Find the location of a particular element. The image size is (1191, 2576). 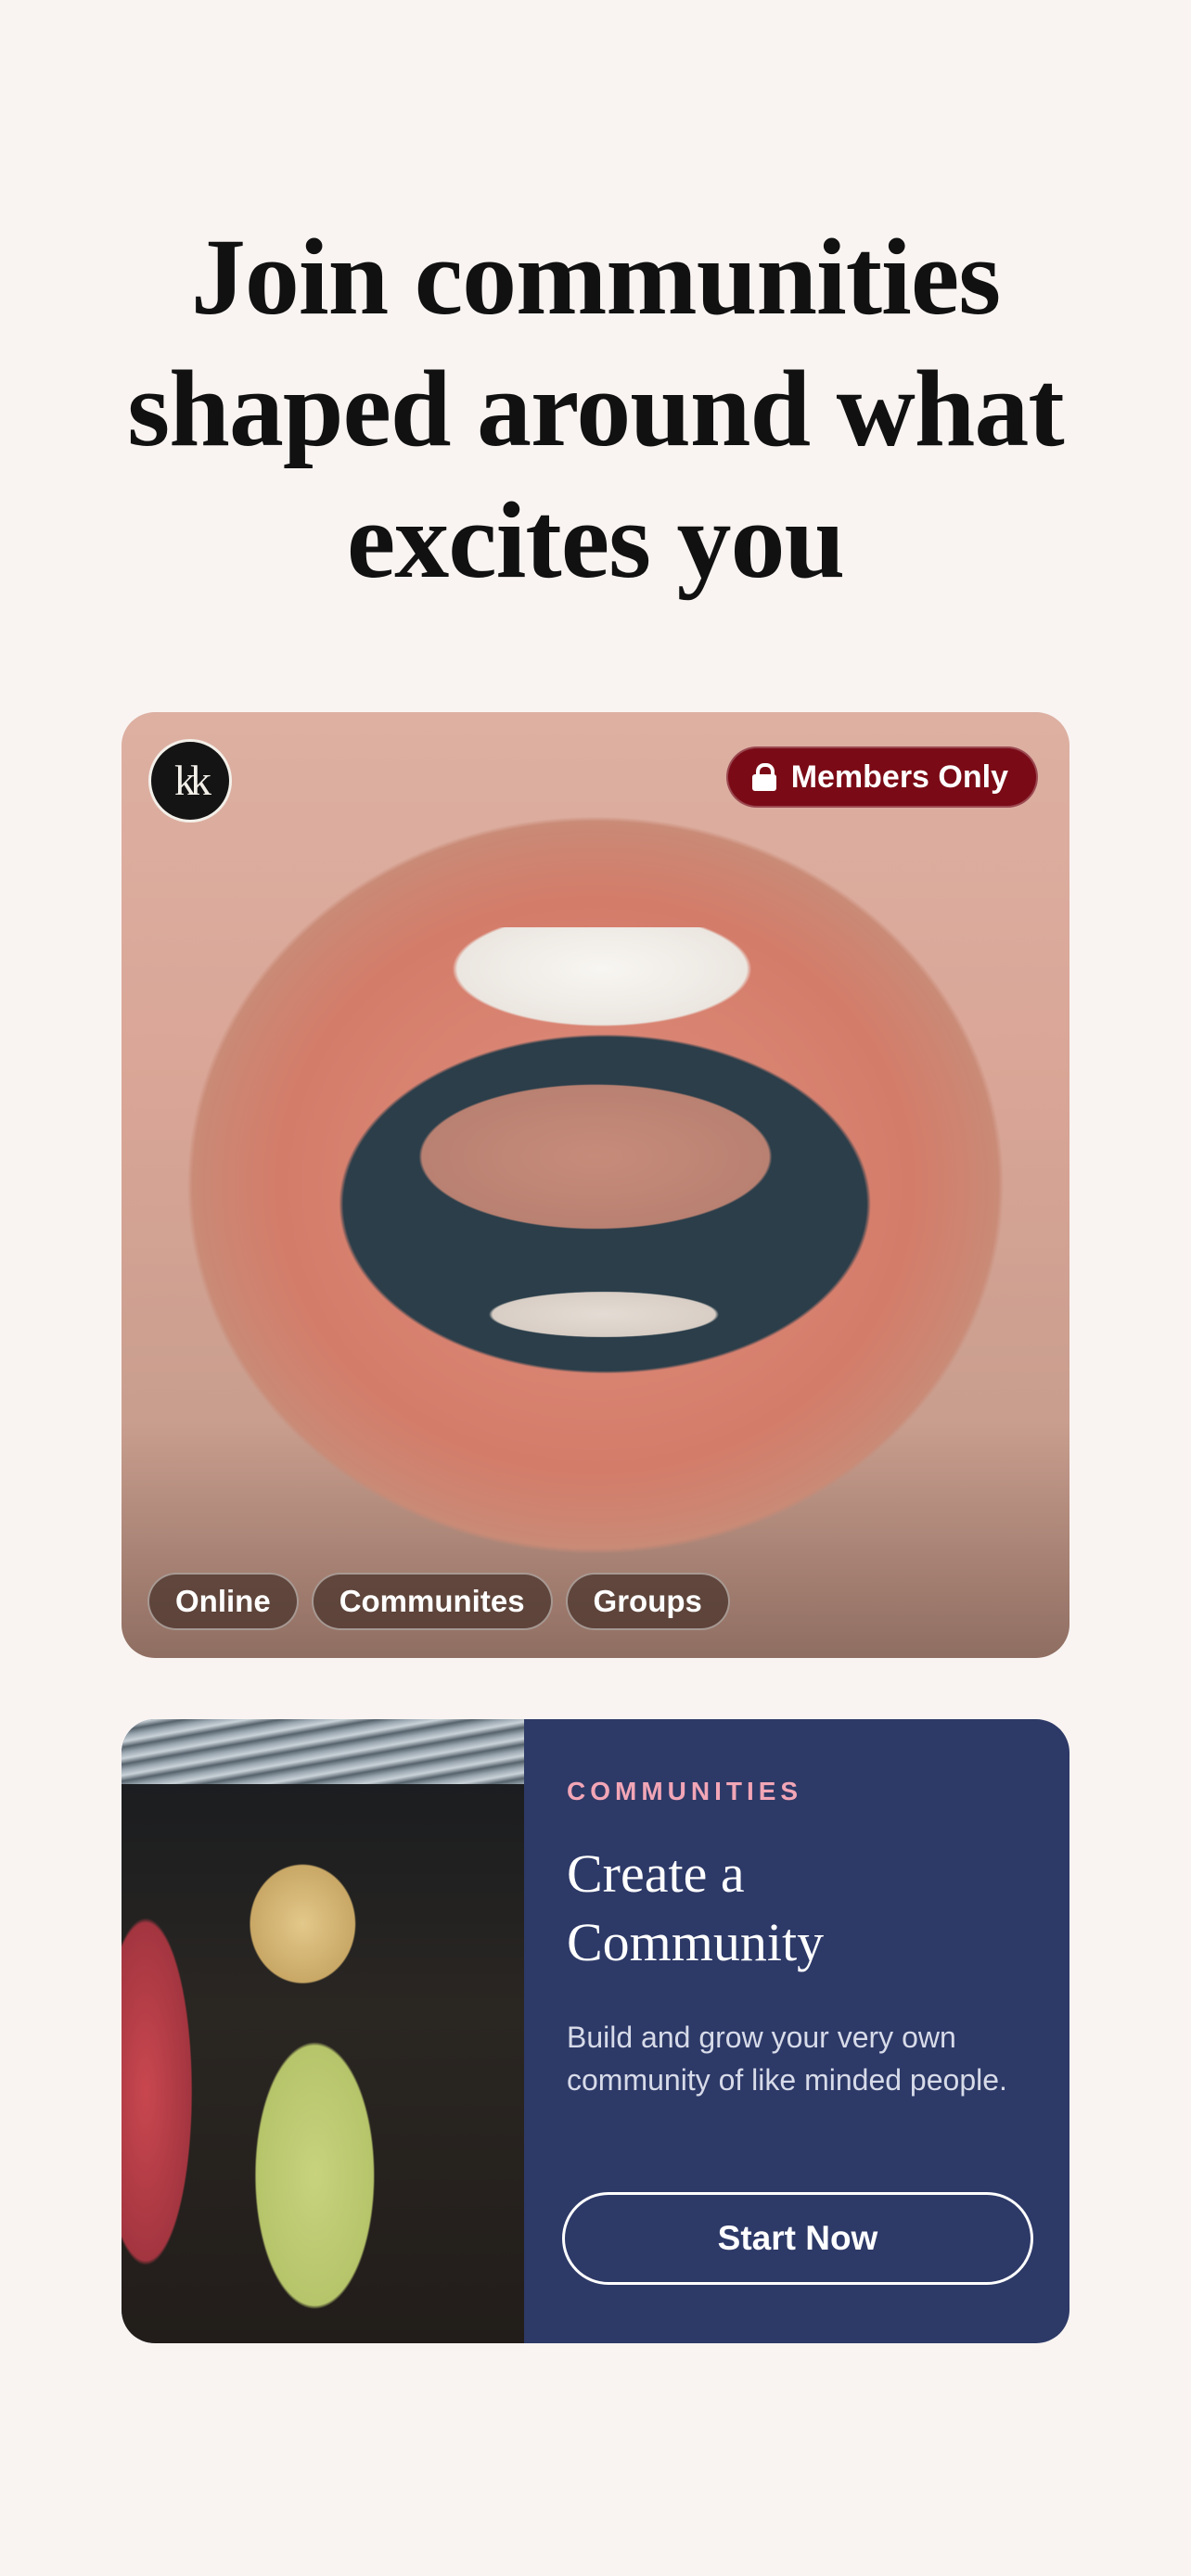

card-title: Create a Community is located at coordinates (790, 1909).